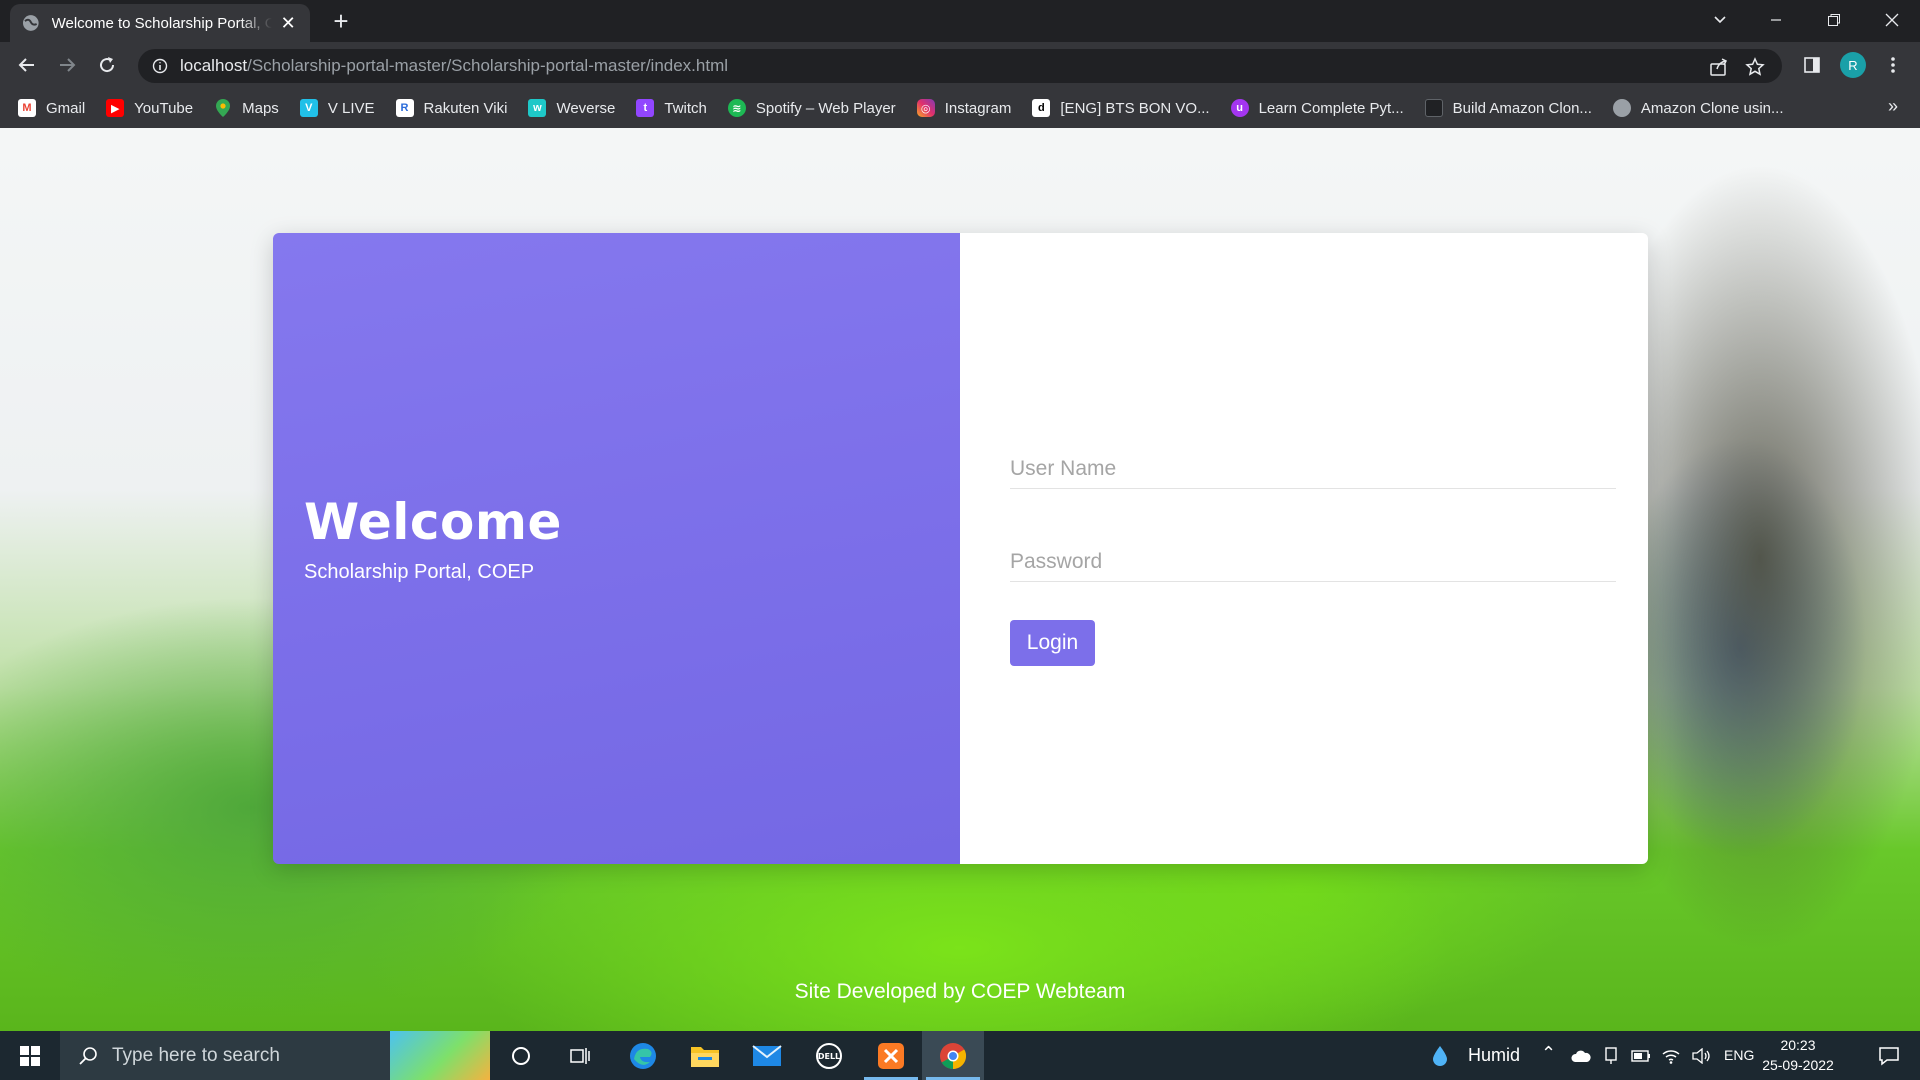 The image size is (1920, 1080). Describe the element at coordinates (825, 108) in the screenshot. I see `bookmark-label: Spotify – Web Player` at that location.